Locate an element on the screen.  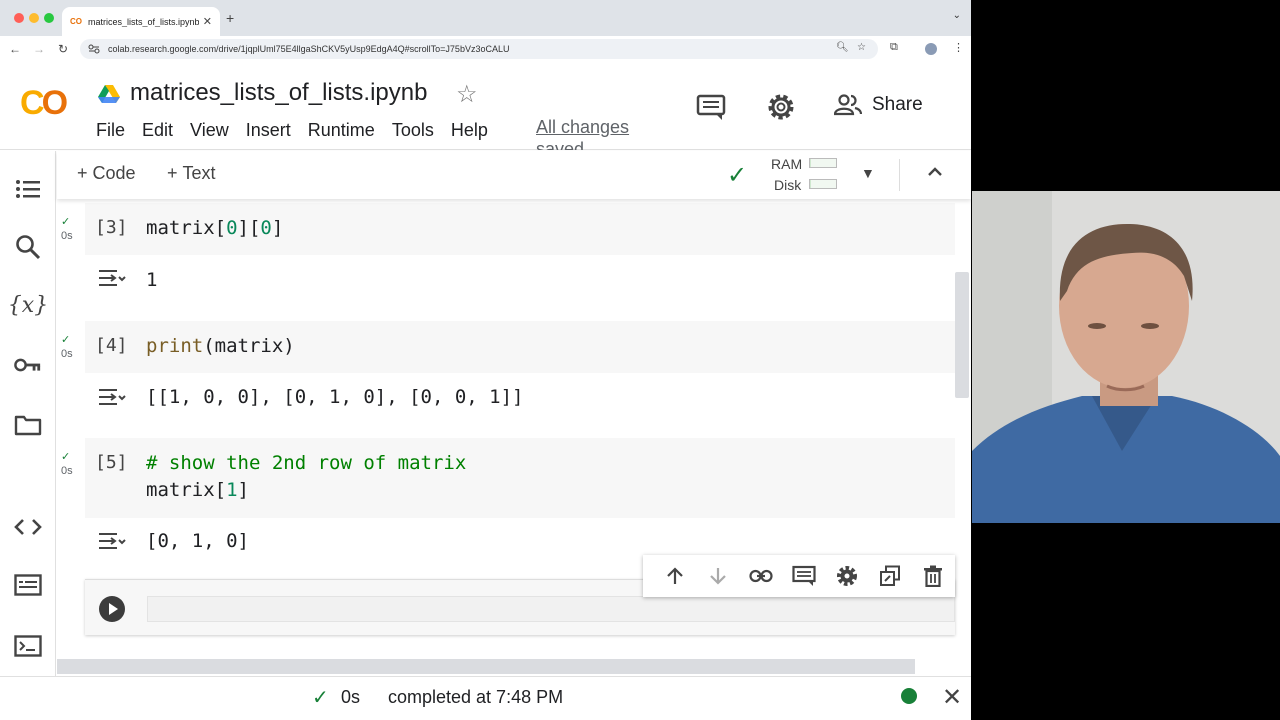
status-bar: ✓ 0s completed at 7:48 PM ✕ is located at coordinates (485, 698).